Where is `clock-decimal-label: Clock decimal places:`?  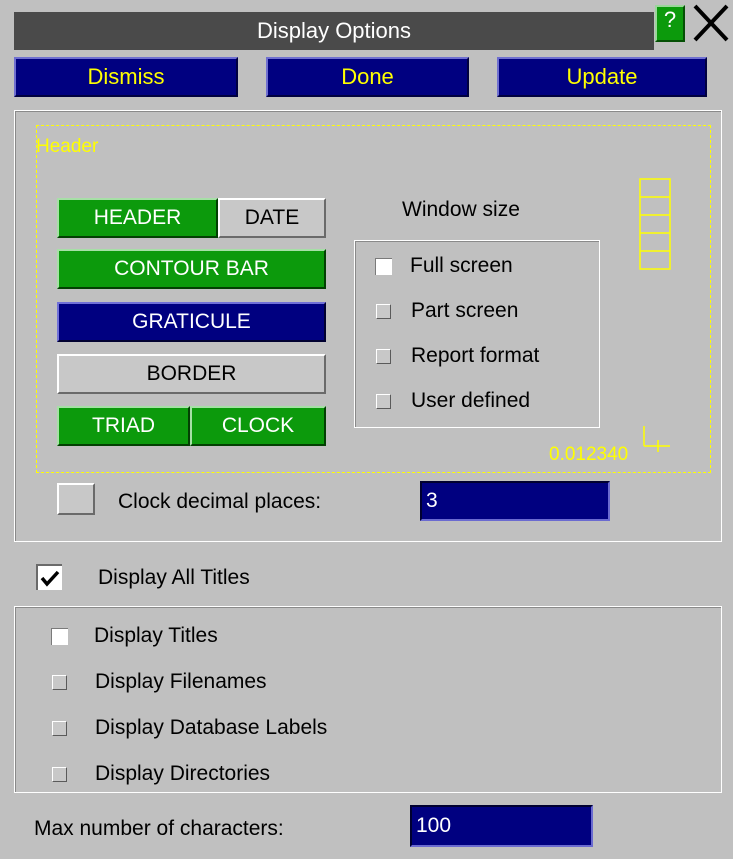 clock-decimal-label: Clock decimal places: is located at coordinates (220, 501).